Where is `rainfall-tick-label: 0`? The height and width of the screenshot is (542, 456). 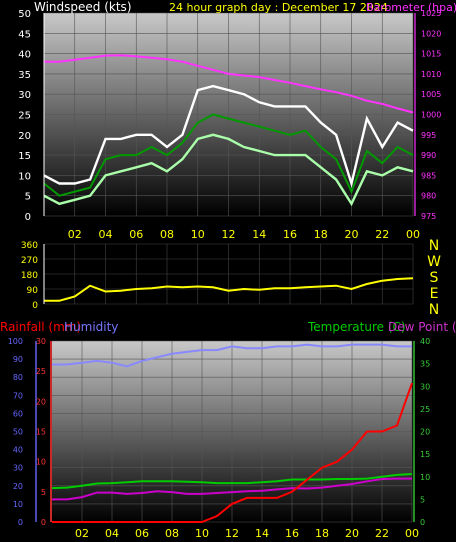 rainfall-tick-label: 0 is located at coordinates (43, 522).